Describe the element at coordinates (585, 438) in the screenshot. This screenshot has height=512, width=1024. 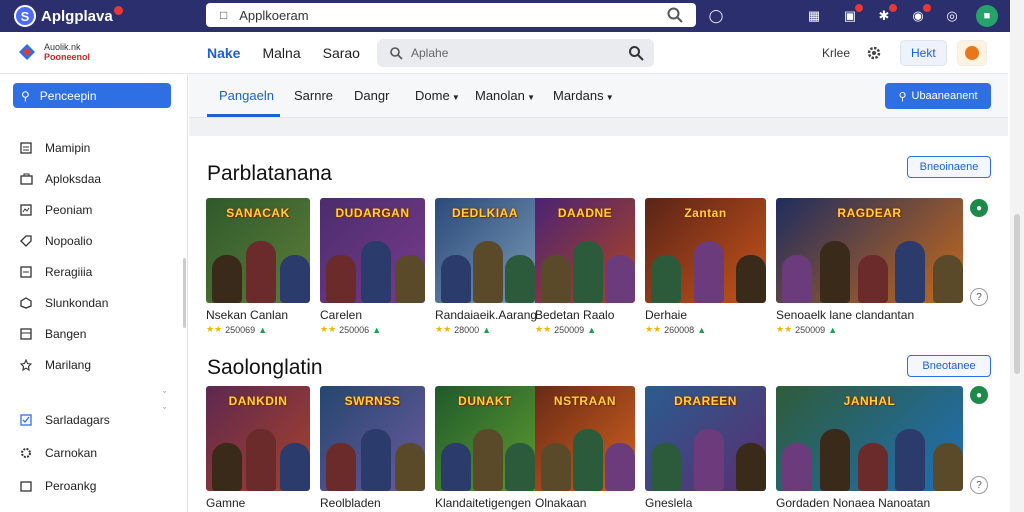
I see `app-thumbnail: NSTRAAN` at that location.